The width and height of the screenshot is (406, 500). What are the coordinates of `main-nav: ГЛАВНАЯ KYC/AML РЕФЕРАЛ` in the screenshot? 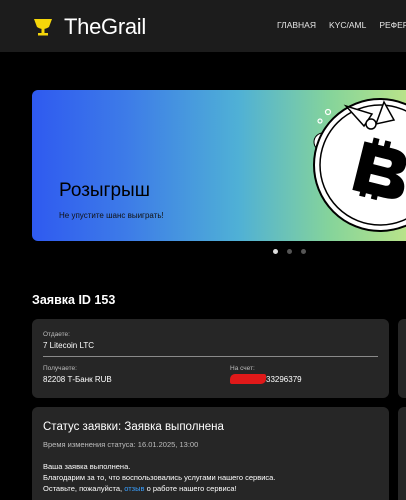 It's located at (341, 25).